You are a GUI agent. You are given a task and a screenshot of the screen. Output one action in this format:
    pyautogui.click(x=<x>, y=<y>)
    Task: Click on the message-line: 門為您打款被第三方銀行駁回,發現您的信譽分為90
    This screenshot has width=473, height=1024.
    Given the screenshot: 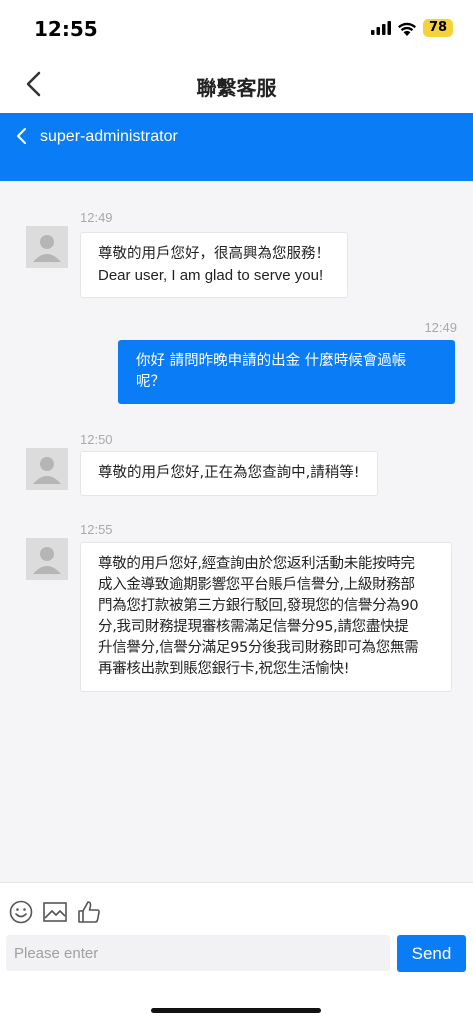 What is the action you would take?
    pyautogui.click(x=258, y=606)
    